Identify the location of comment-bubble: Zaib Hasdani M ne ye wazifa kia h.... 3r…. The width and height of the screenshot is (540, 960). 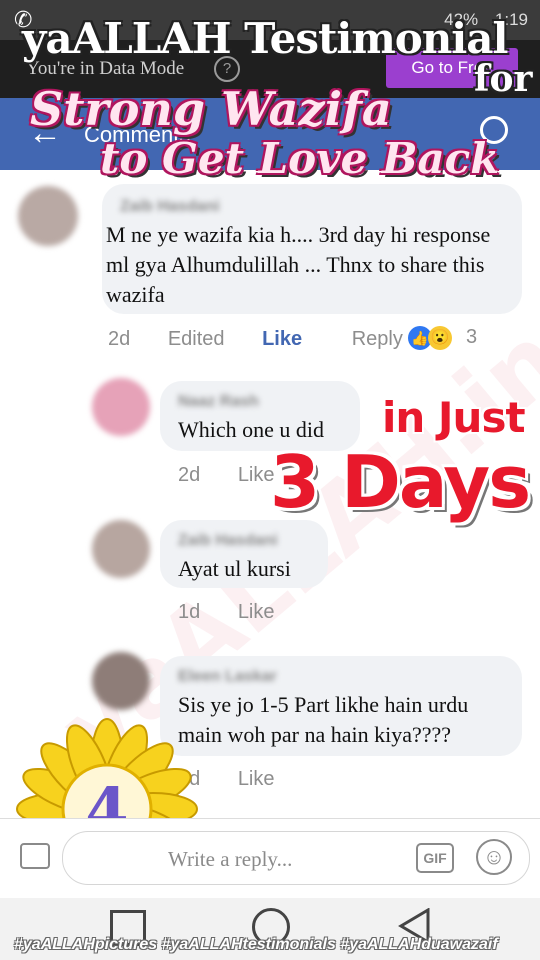
(312, 249).